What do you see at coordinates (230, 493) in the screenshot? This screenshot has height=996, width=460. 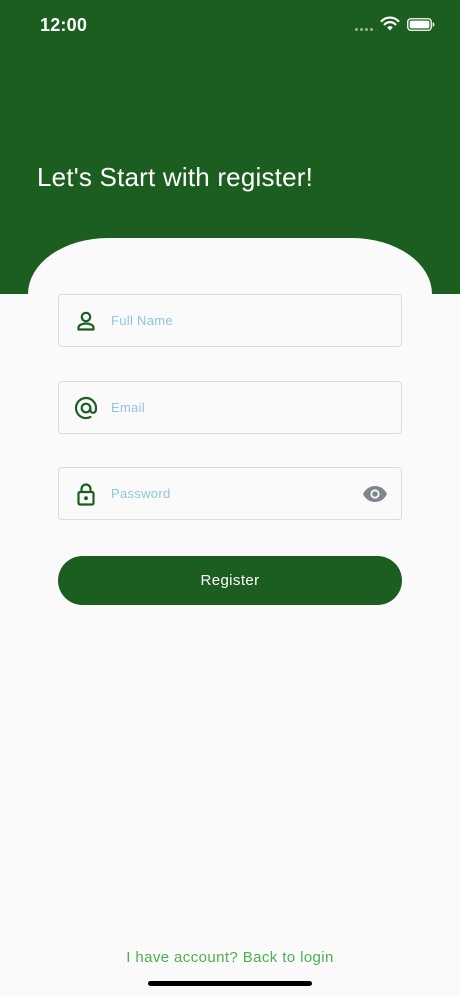 I see `password-field: Password` at bounding box center [230, 493].